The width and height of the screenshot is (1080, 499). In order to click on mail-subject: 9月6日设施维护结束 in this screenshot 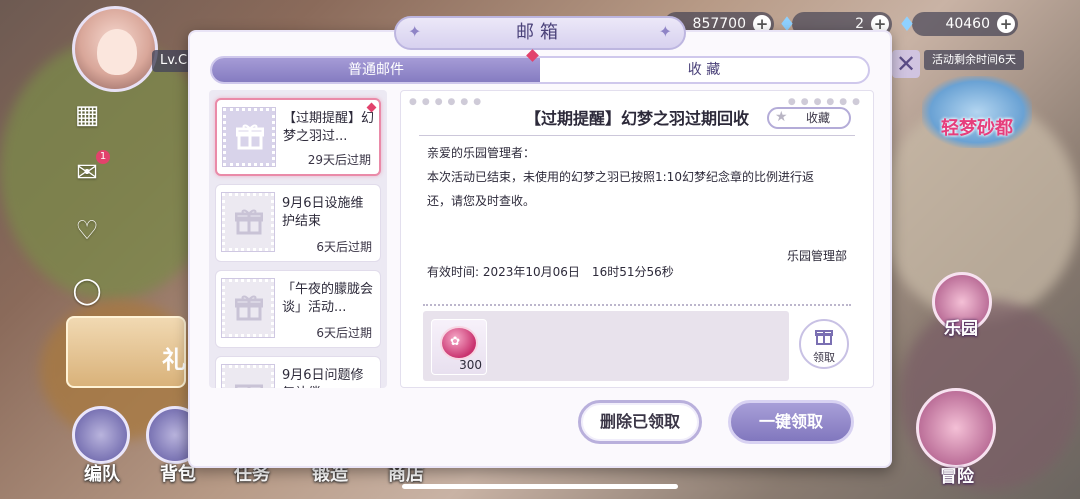, I will do `click(323, 212)`.